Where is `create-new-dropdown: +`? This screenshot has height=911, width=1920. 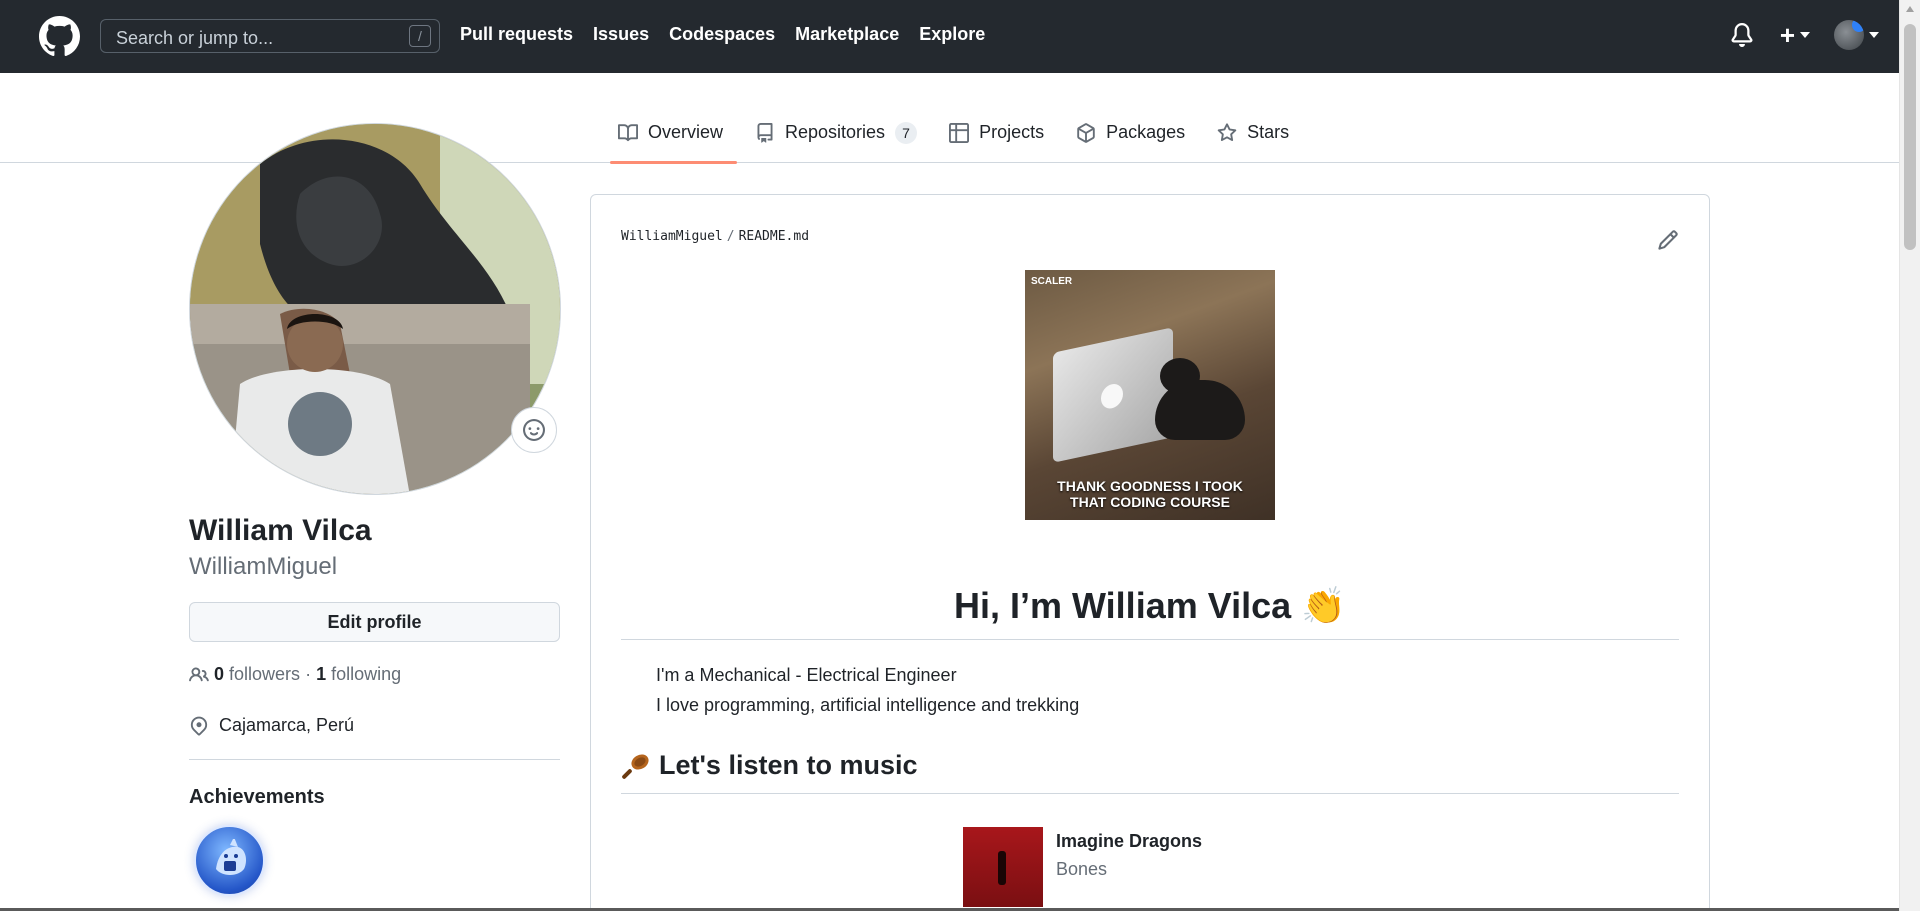
create-new-dropdown: + is located at coordinates (1794, 35).